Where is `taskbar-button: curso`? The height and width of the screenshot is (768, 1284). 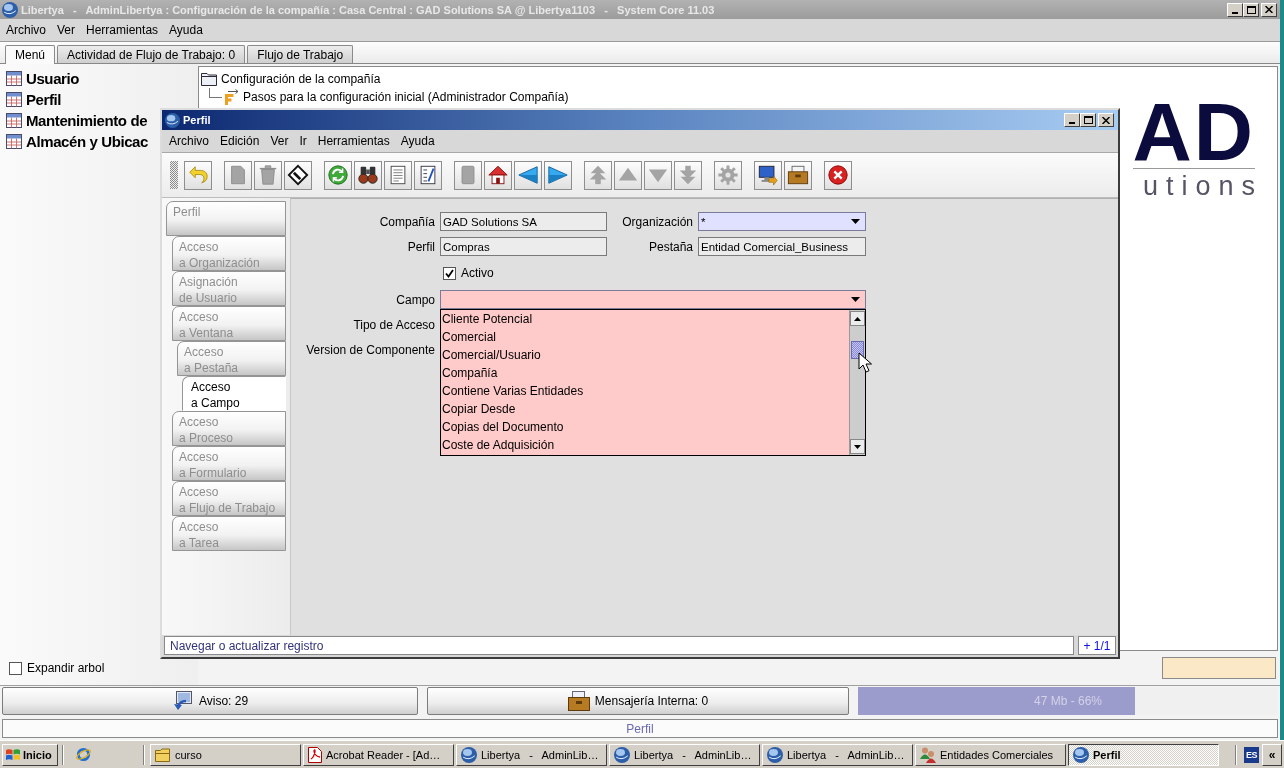 taskbar-button: curso is located at coordinates (225, 754).